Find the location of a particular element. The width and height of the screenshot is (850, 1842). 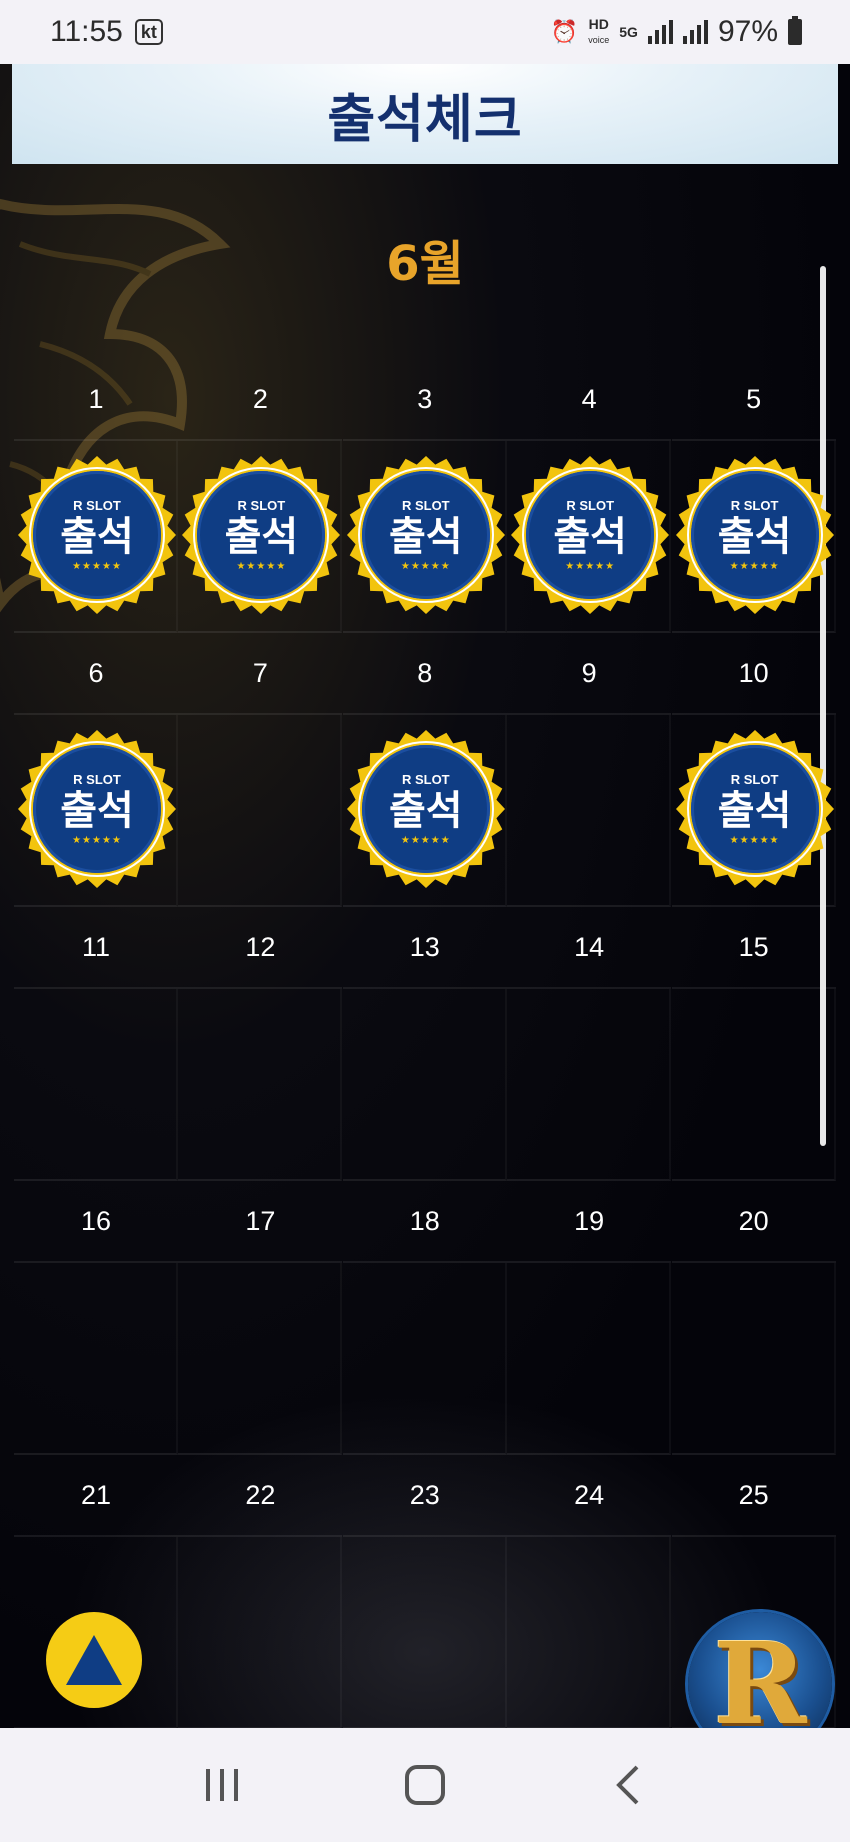

day-number: 13 is located at coordinates (424, 948).